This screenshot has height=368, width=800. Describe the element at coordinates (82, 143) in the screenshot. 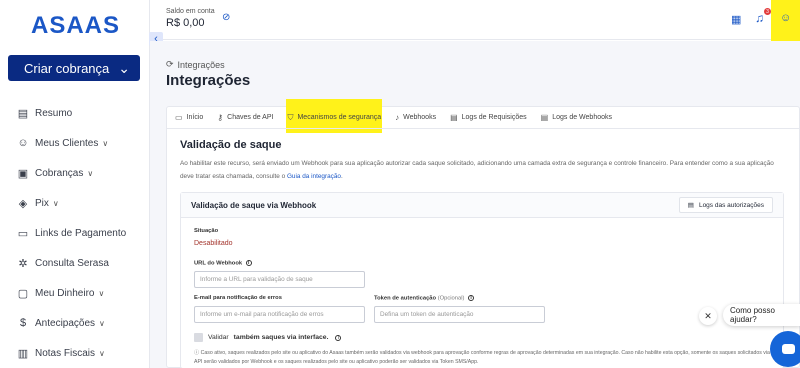

I see `sidebar-item-clientes: ☺ Meus Clientes ∨` at that location.